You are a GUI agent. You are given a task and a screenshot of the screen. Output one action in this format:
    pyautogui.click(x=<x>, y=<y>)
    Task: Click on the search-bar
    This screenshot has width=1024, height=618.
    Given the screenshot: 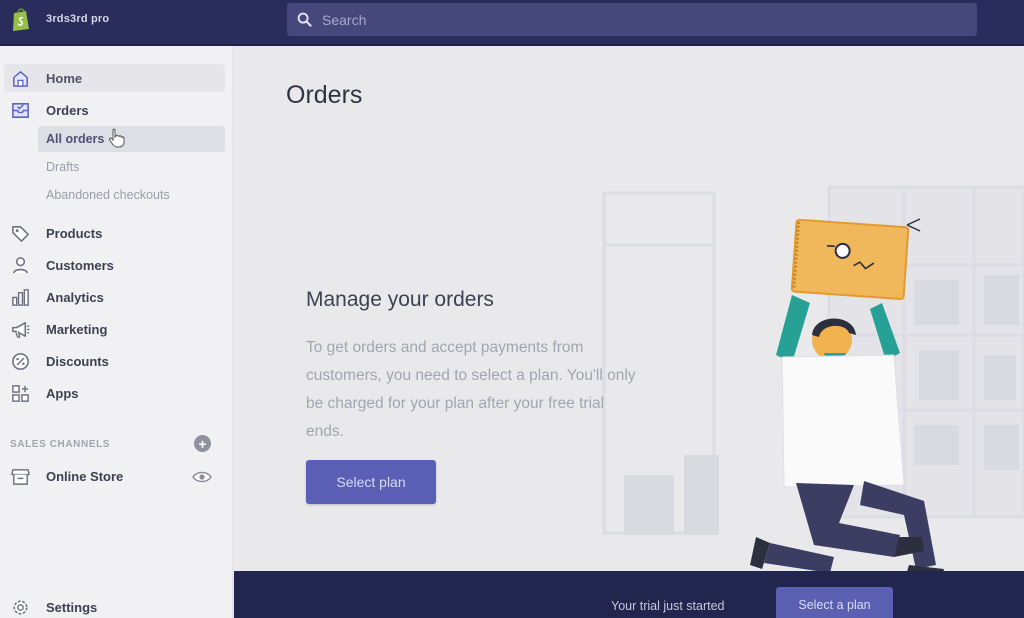 What is the action you would take?
    pyautogui.click(x=632, y=19)
    